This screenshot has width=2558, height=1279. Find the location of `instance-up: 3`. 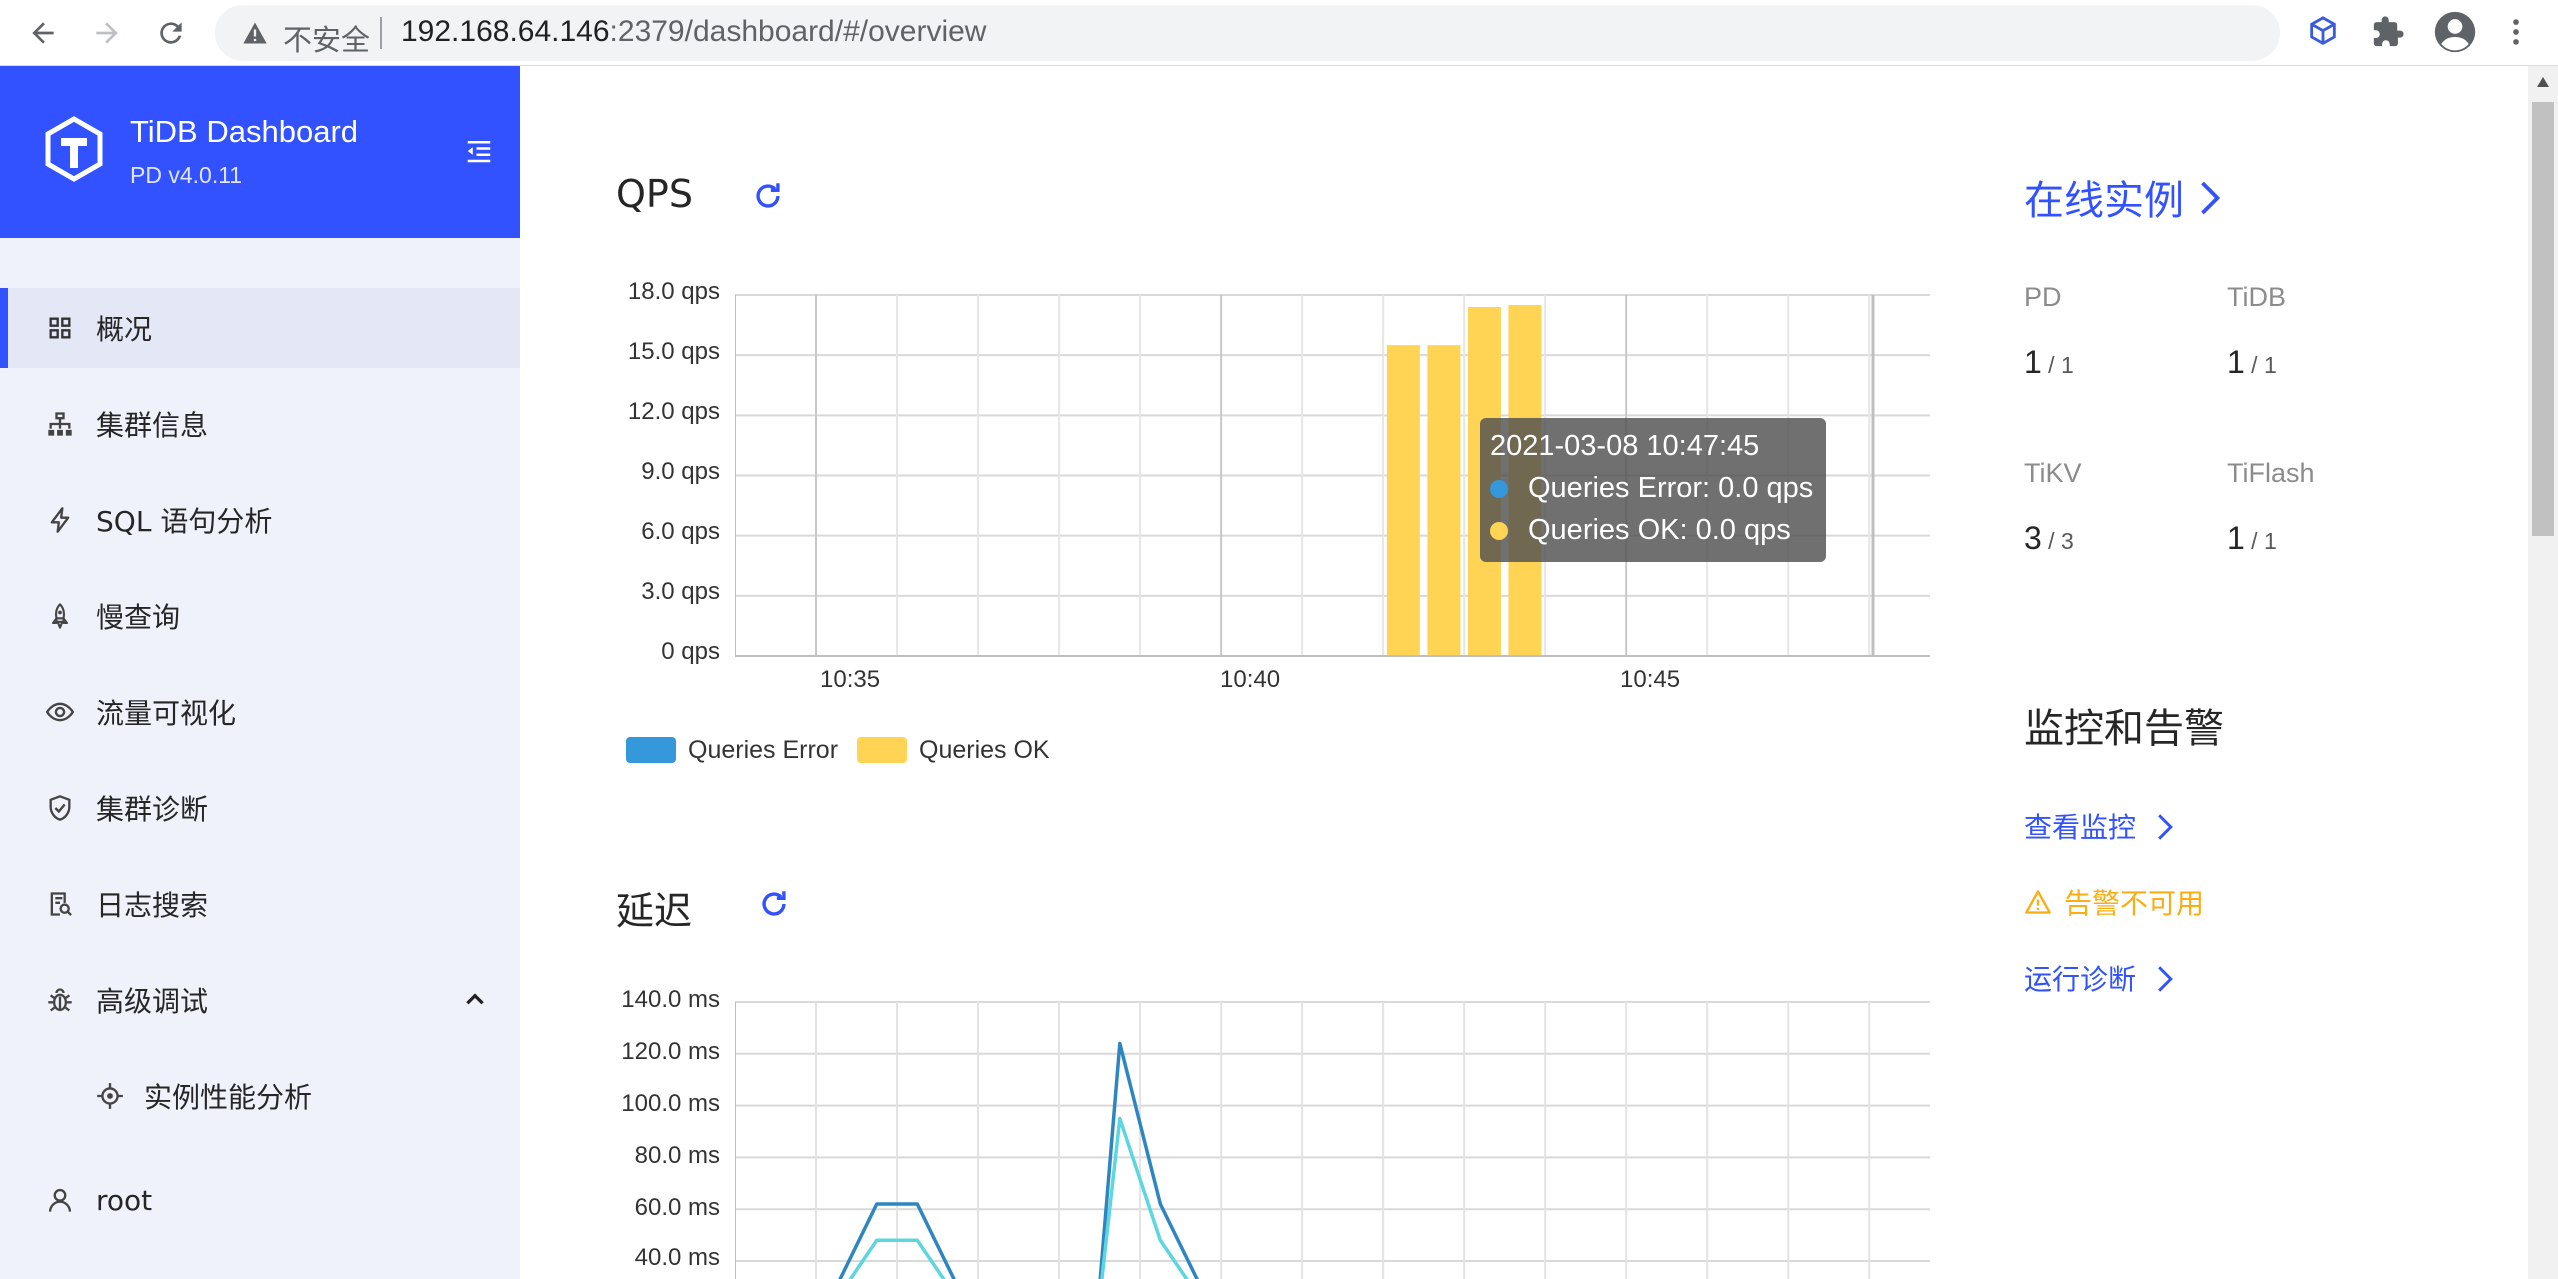

instance-up: 3 is located at coordinates (2033, 538).